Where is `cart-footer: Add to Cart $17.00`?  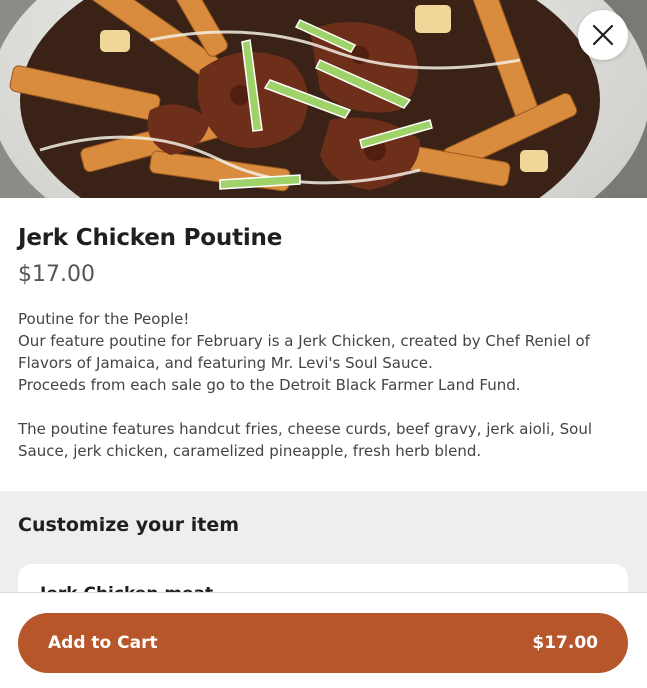
cart-footer: Add to Cart $17.00 is located at coordinates (323, 640).